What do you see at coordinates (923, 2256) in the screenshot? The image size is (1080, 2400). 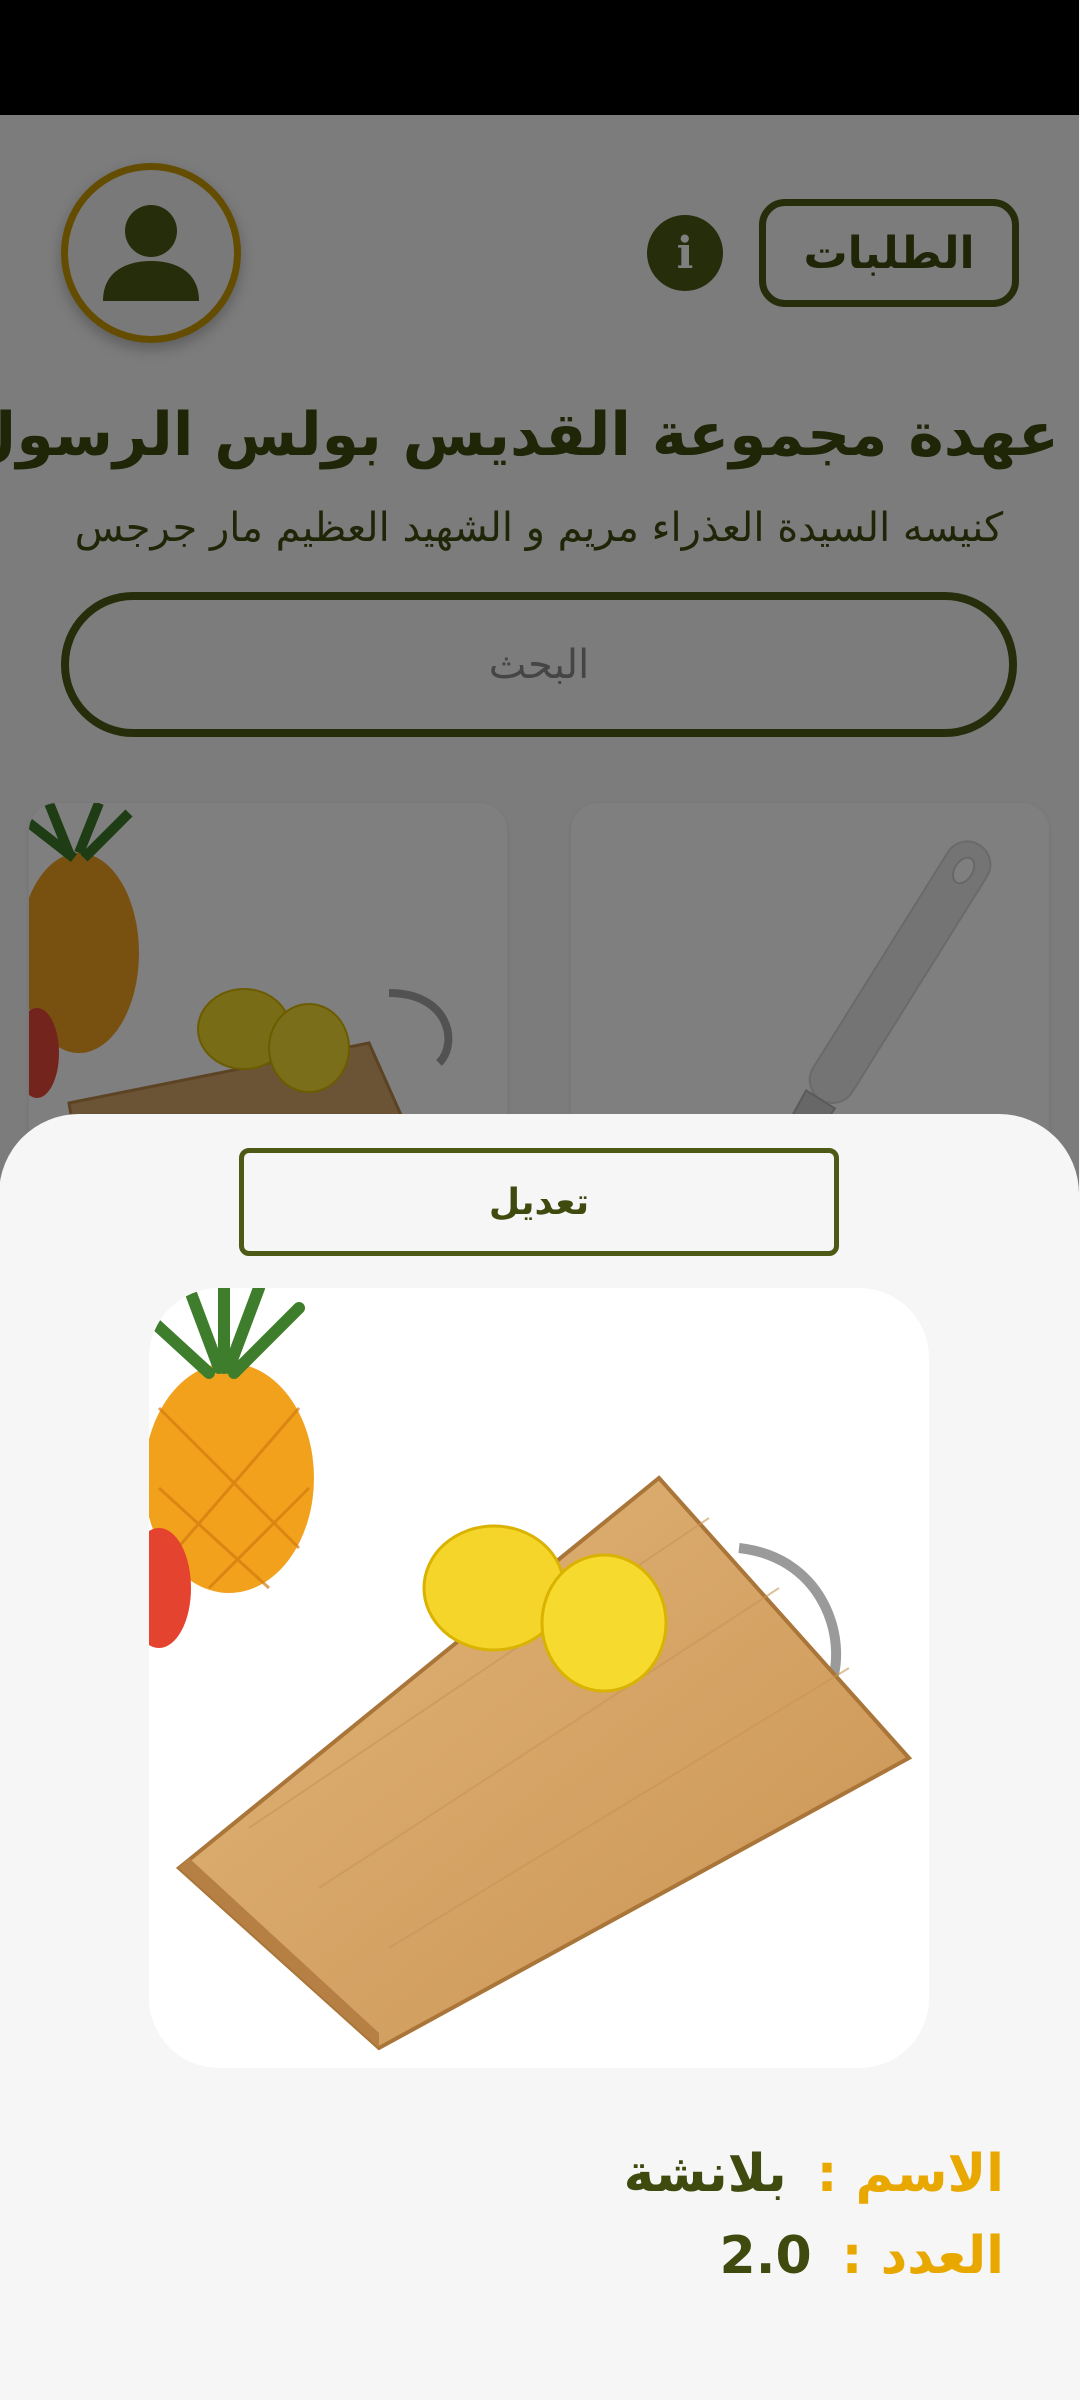 I see `count-label: العدد :` at bounding box center [923, 2256].